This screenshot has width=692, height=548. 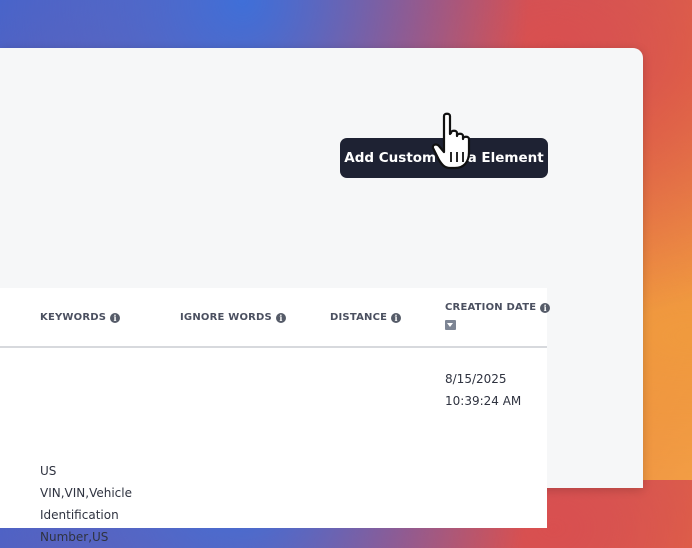 I want to click on column-header-creation-date: CREATION DATE i, so click(x=498, y=307).